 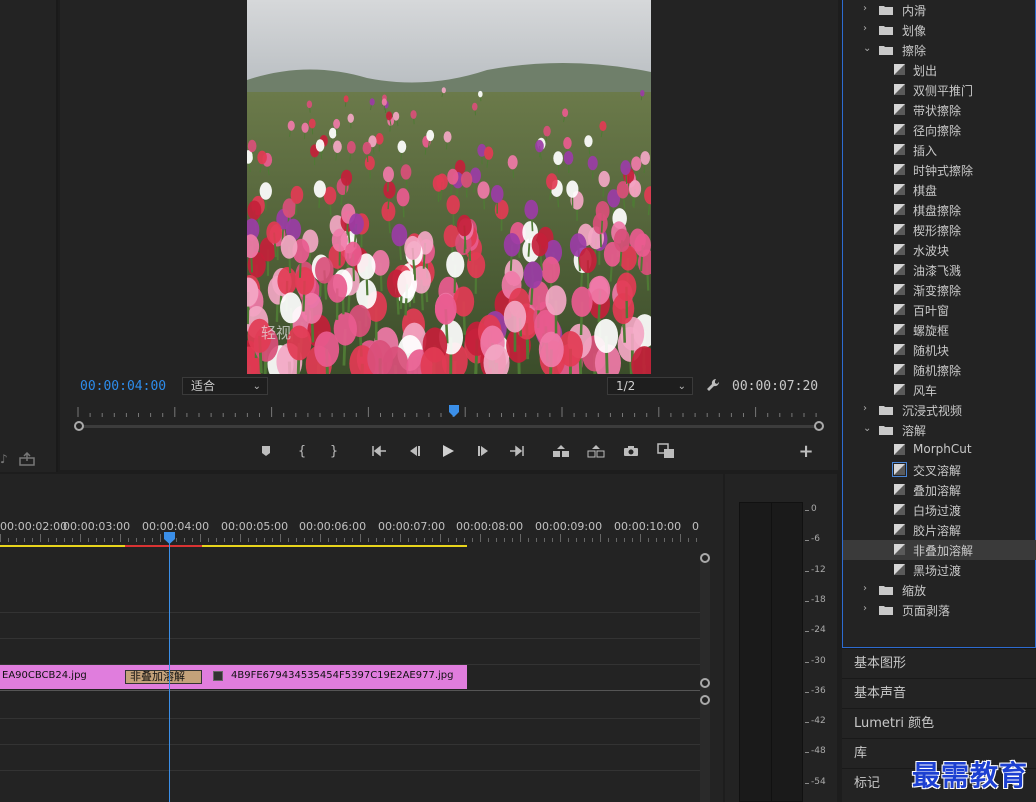 What do you see at coordinates (705, 683) in the screenshot?
I see `scrollbar-bottom-handle` at bounding box center [705, 683].